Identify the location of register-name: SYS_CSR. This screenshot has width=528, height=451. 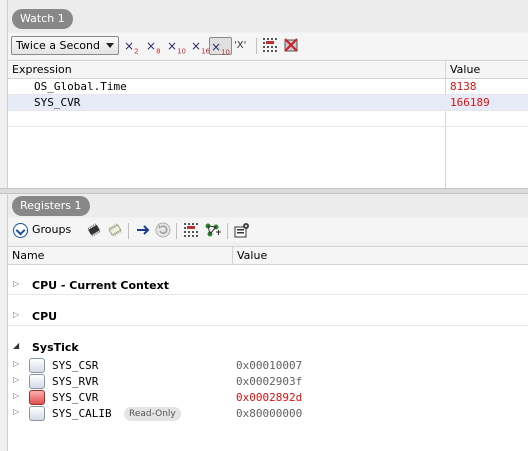
(75, 365).